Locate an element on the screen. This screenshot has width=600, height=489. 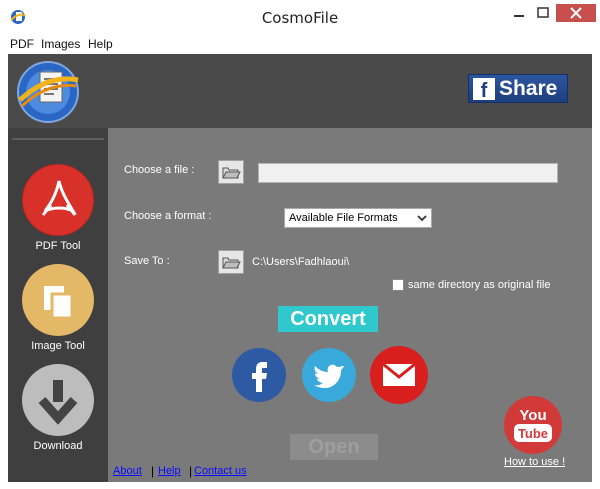
how-to-use-link: How to use ! is located at coordinates (534, 462).